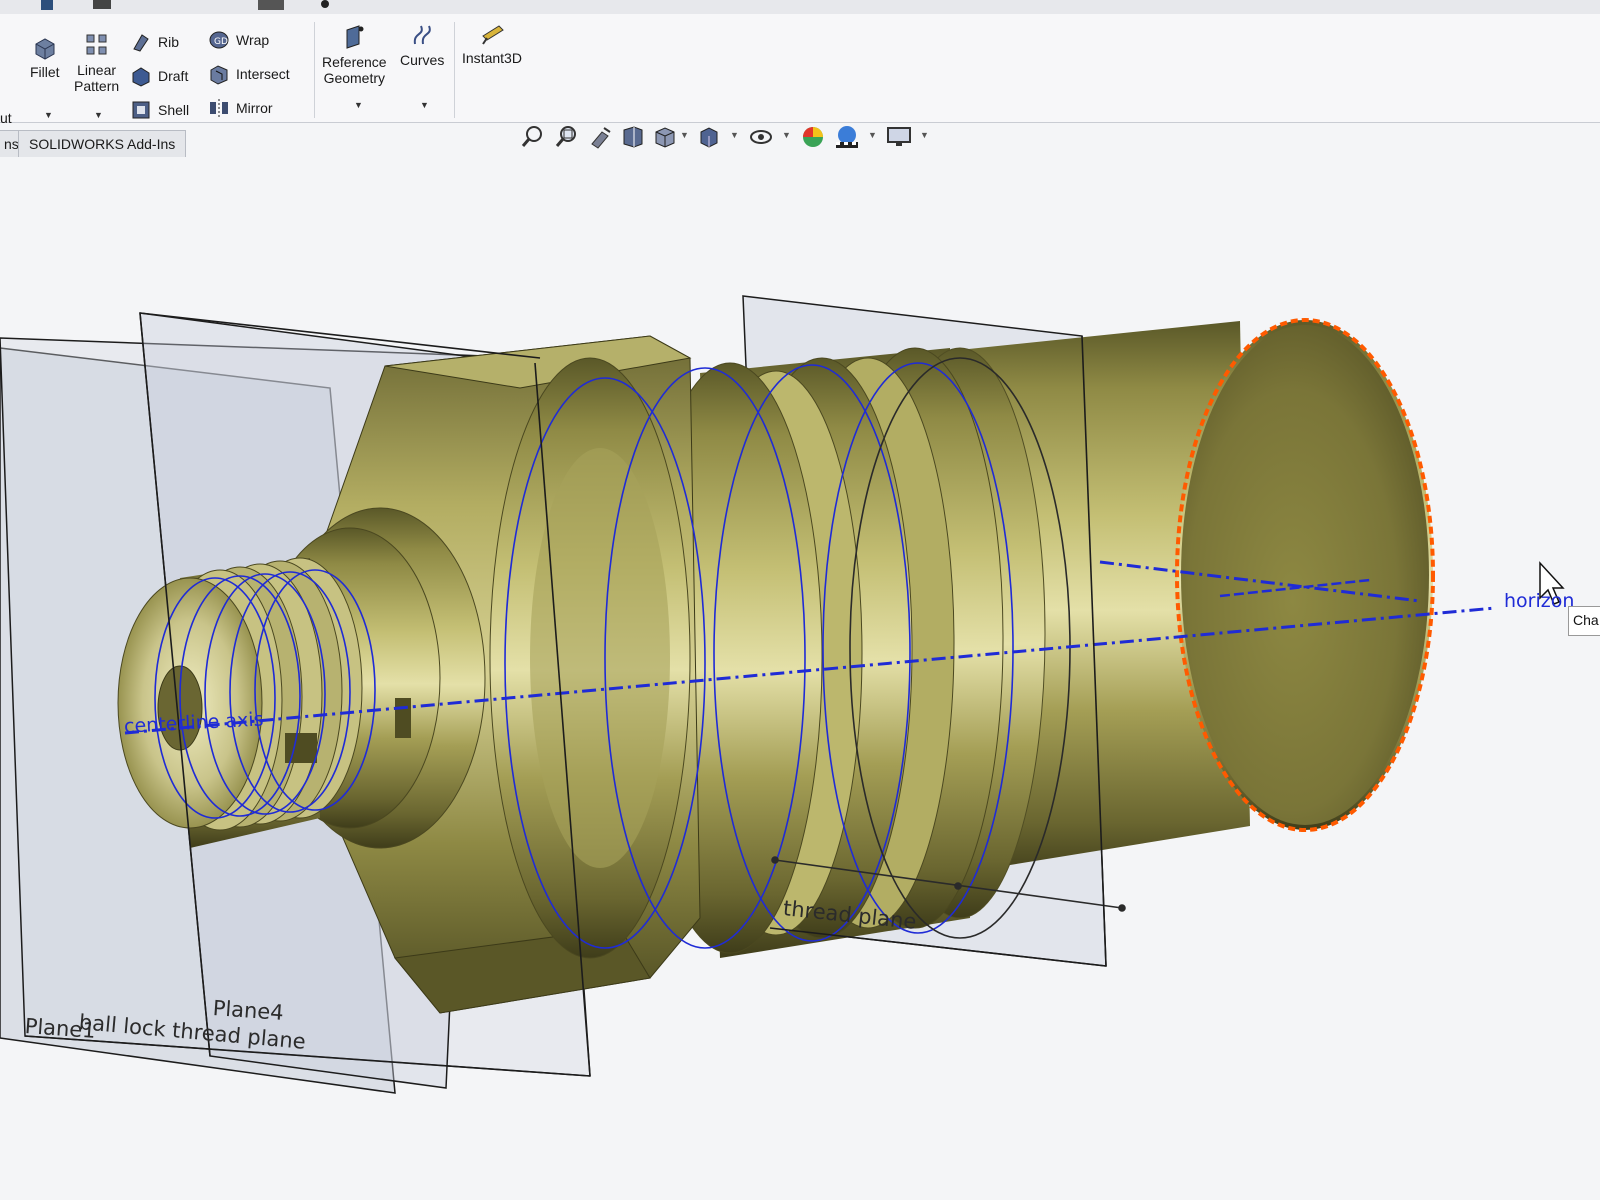  Describe the element at coordinates (141, 110) in the screenshot. I see `shell-icon` at that location.